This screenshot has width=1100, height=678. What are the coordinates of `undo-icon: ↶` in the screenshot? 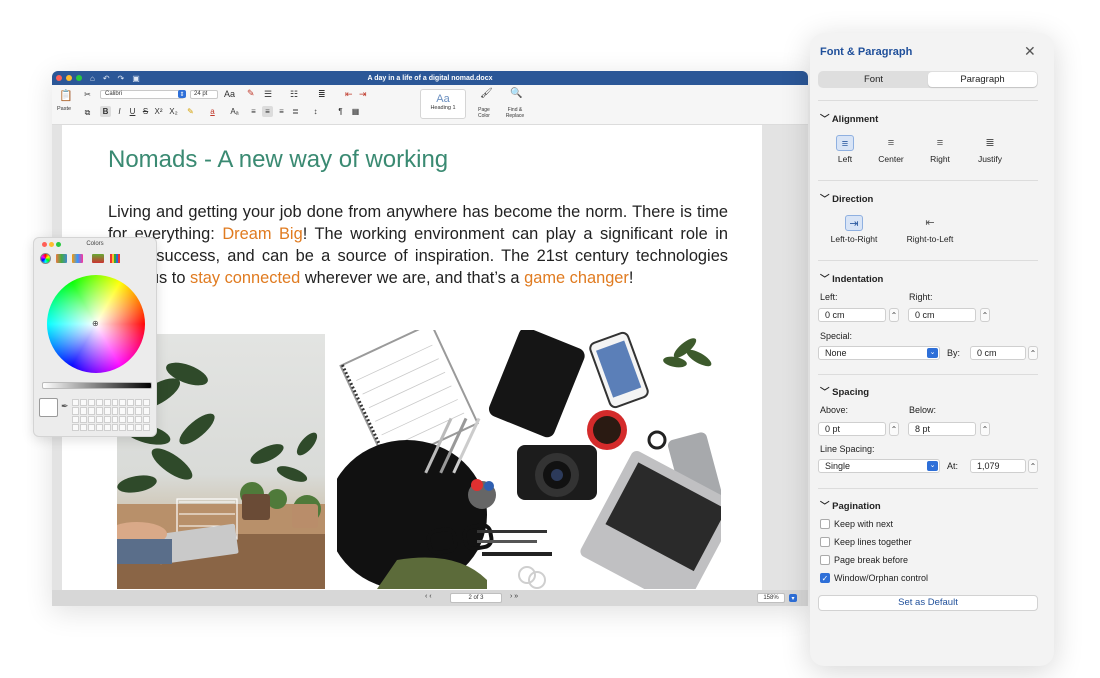 It's located at (106, 78).